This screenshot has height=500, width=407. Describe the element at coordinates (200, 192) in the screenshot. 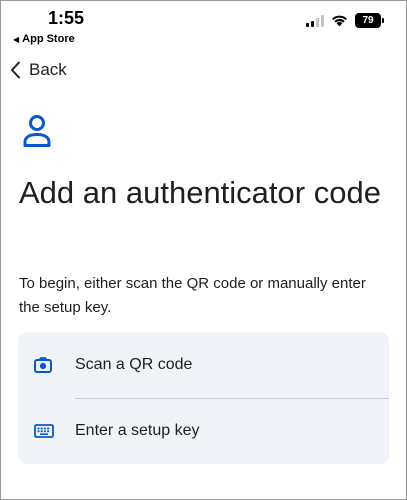

I see `page-title: Add an authenticator code` at that location.